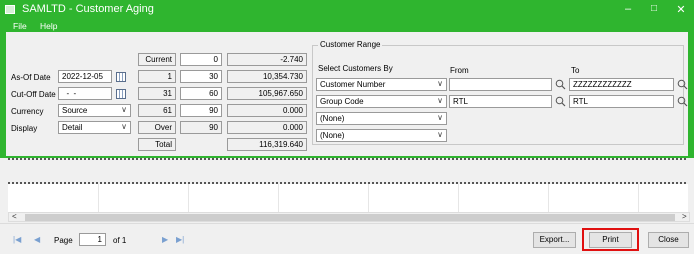 The width and height of the screenshot is (694, 254). What do you see at coordinates (381, 135) in the screenshot?
I see `select-by-4: (None)` at bounding box center [381, 135].